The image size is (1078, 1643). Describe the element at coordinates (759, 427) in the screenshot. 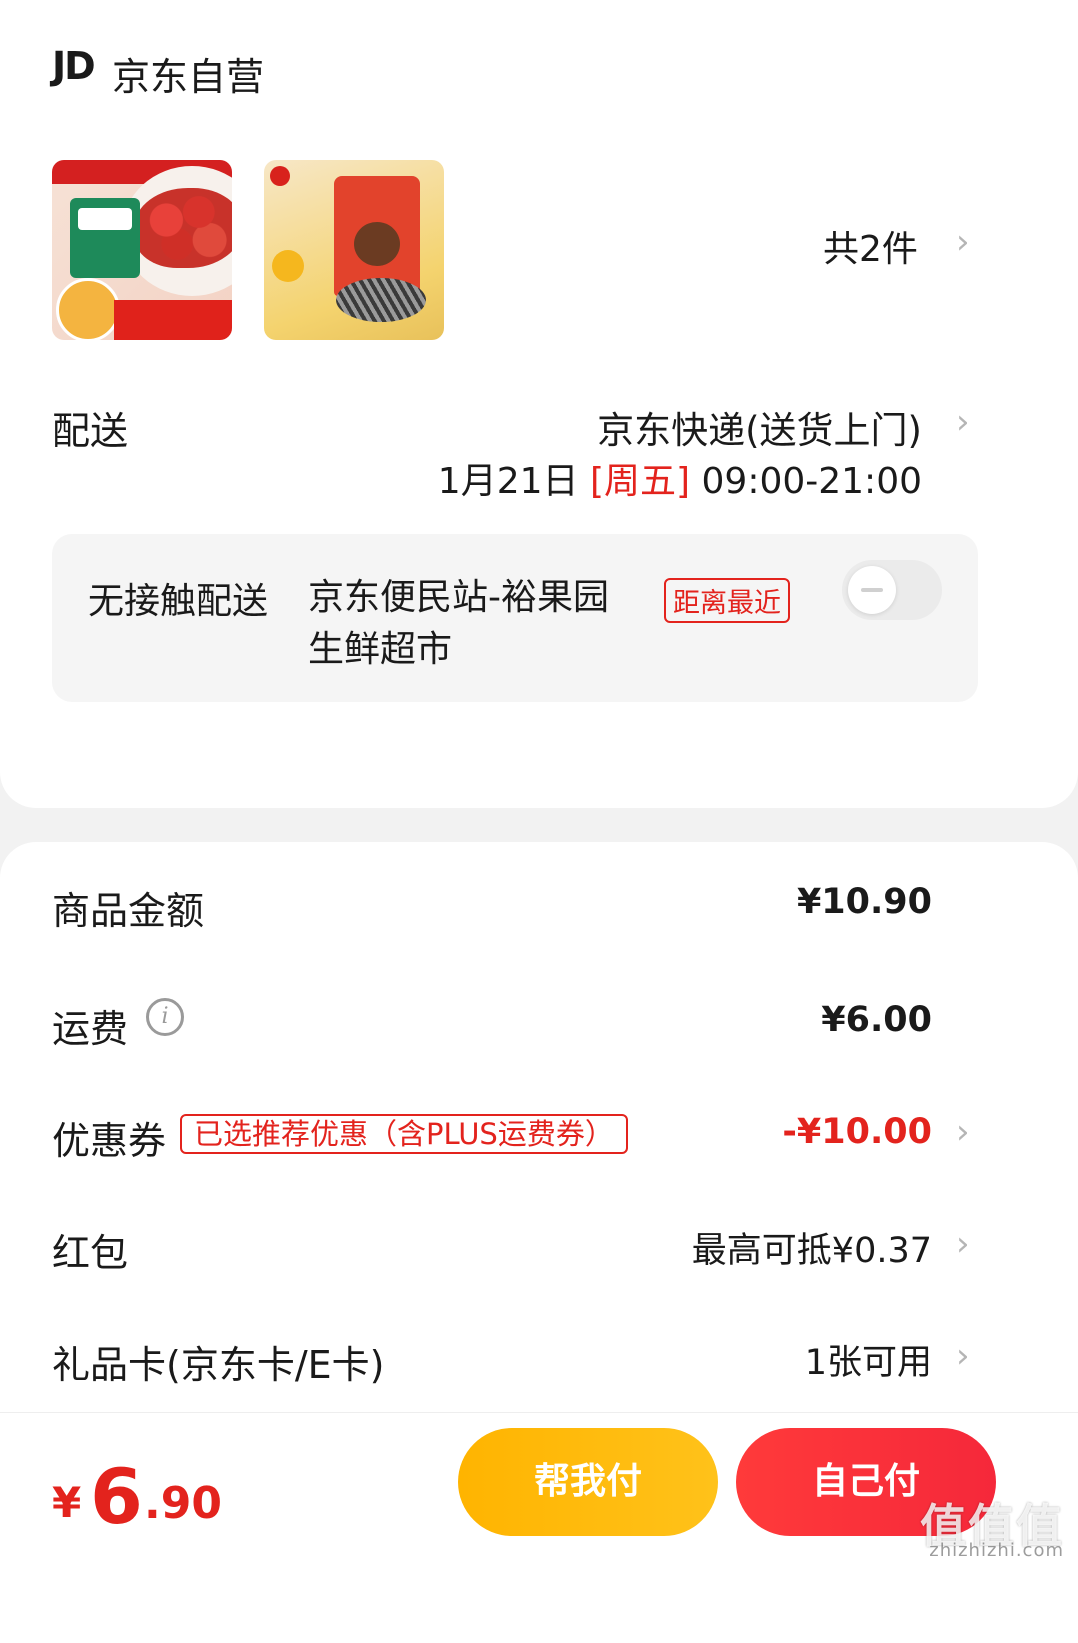

I see `delivery-method: 京东快递(送货上门)` at that location.